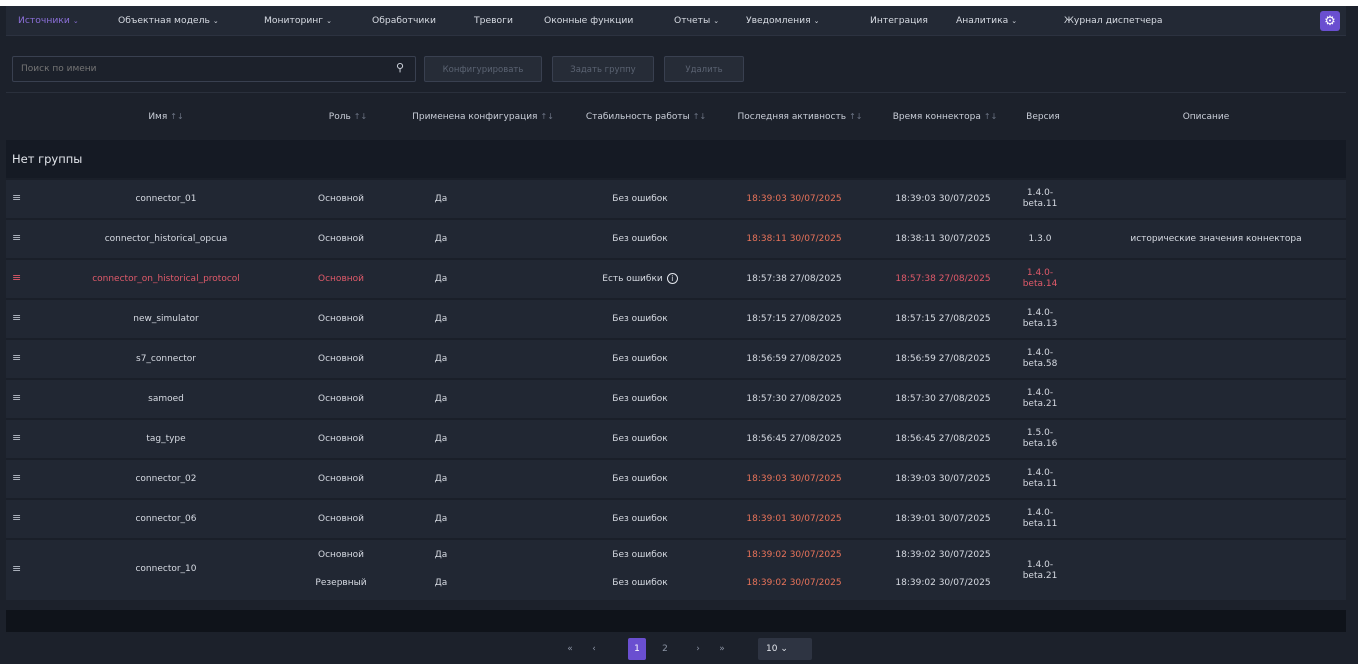 This screenshot has height=664, width=1358. Describe the element at coordinates (166, 319) in the screenshot. I see `connector-name: new_simulator` at that location.